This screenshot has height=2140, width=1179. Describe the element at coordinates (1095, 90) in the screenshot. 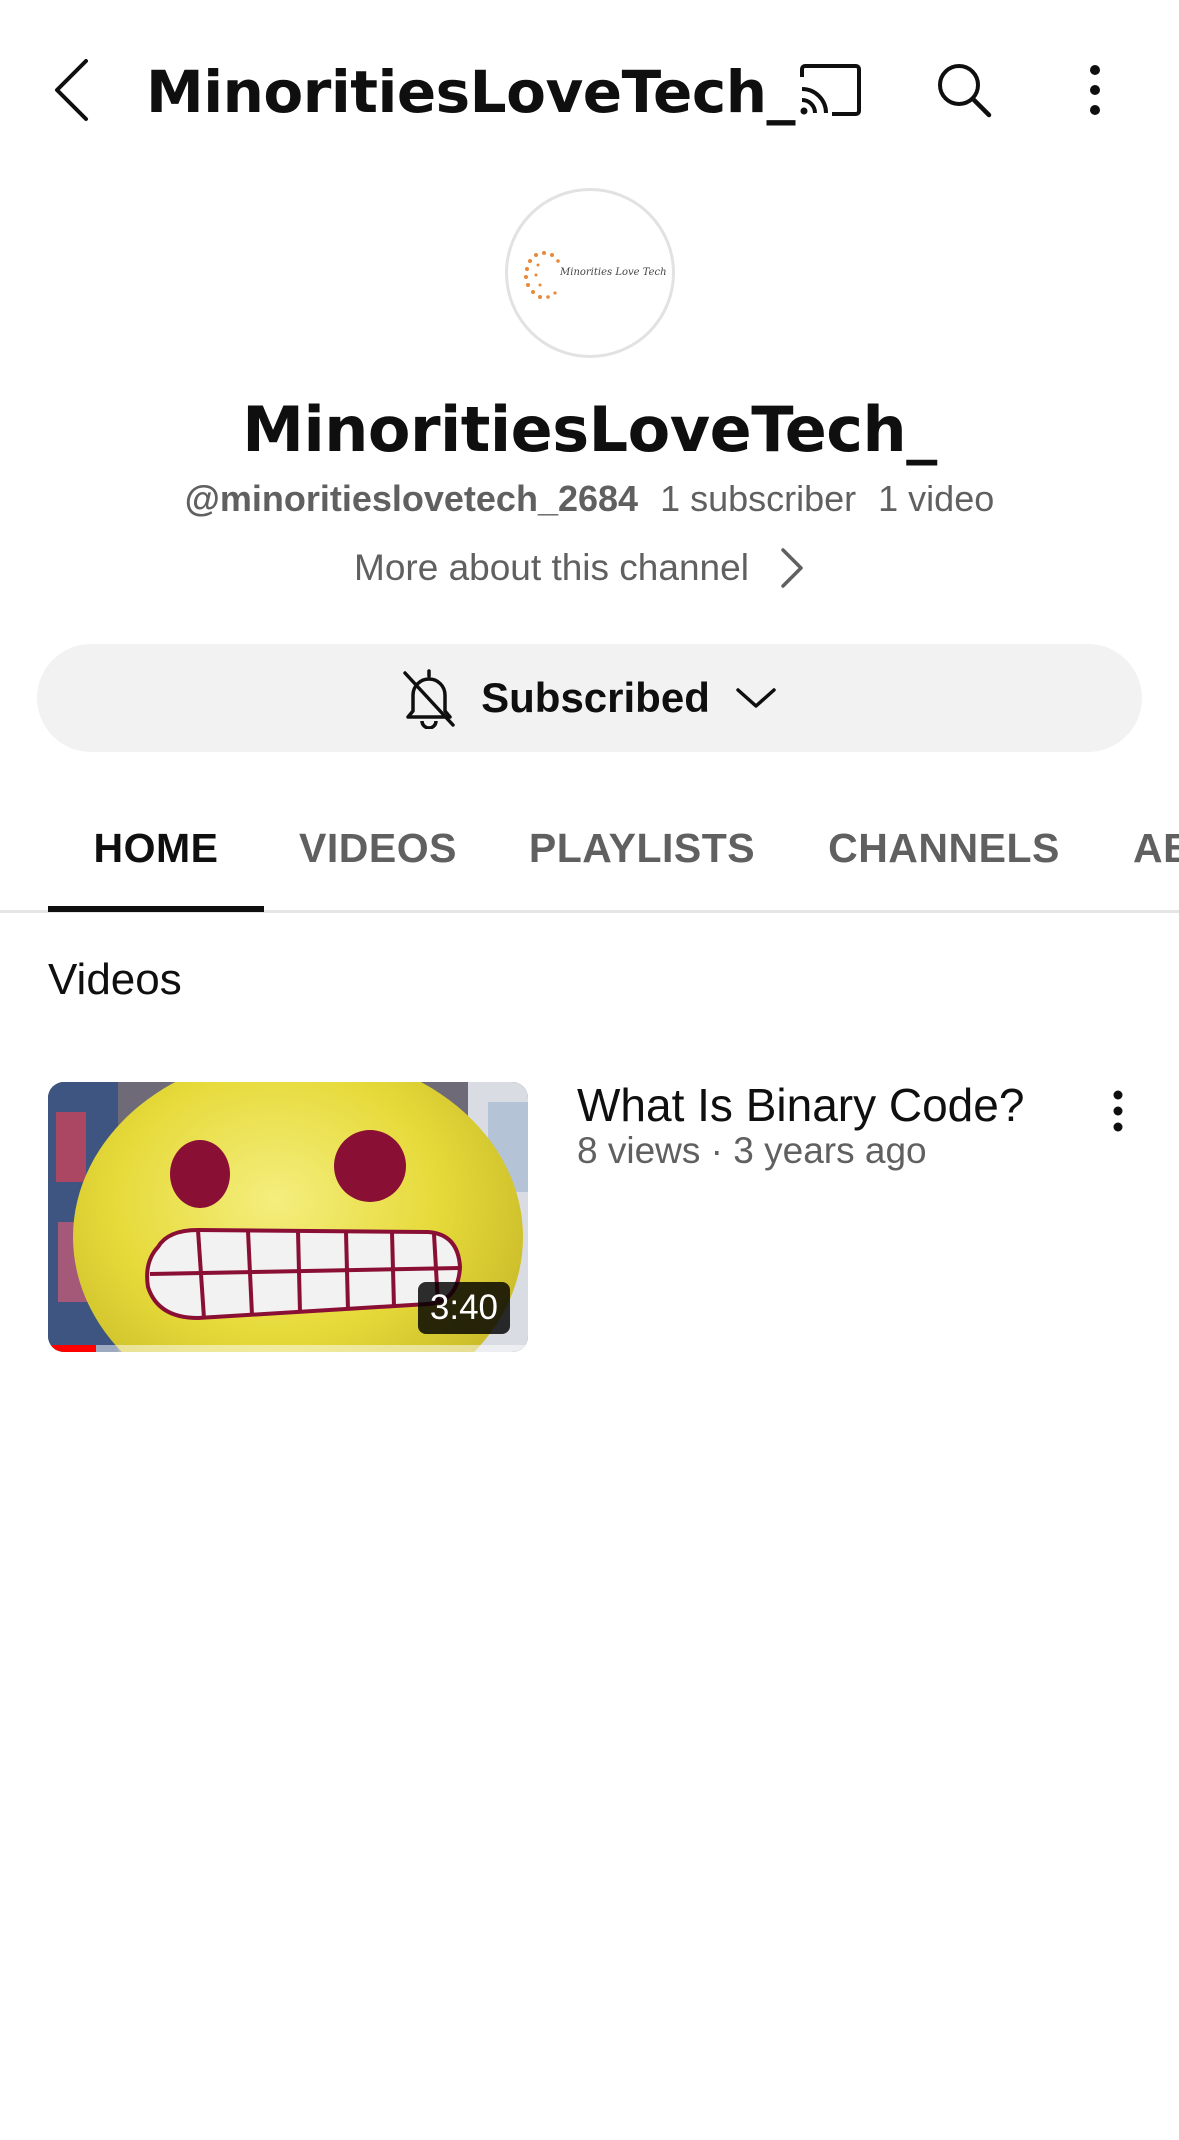

I see `more-vert-icon` at that location.